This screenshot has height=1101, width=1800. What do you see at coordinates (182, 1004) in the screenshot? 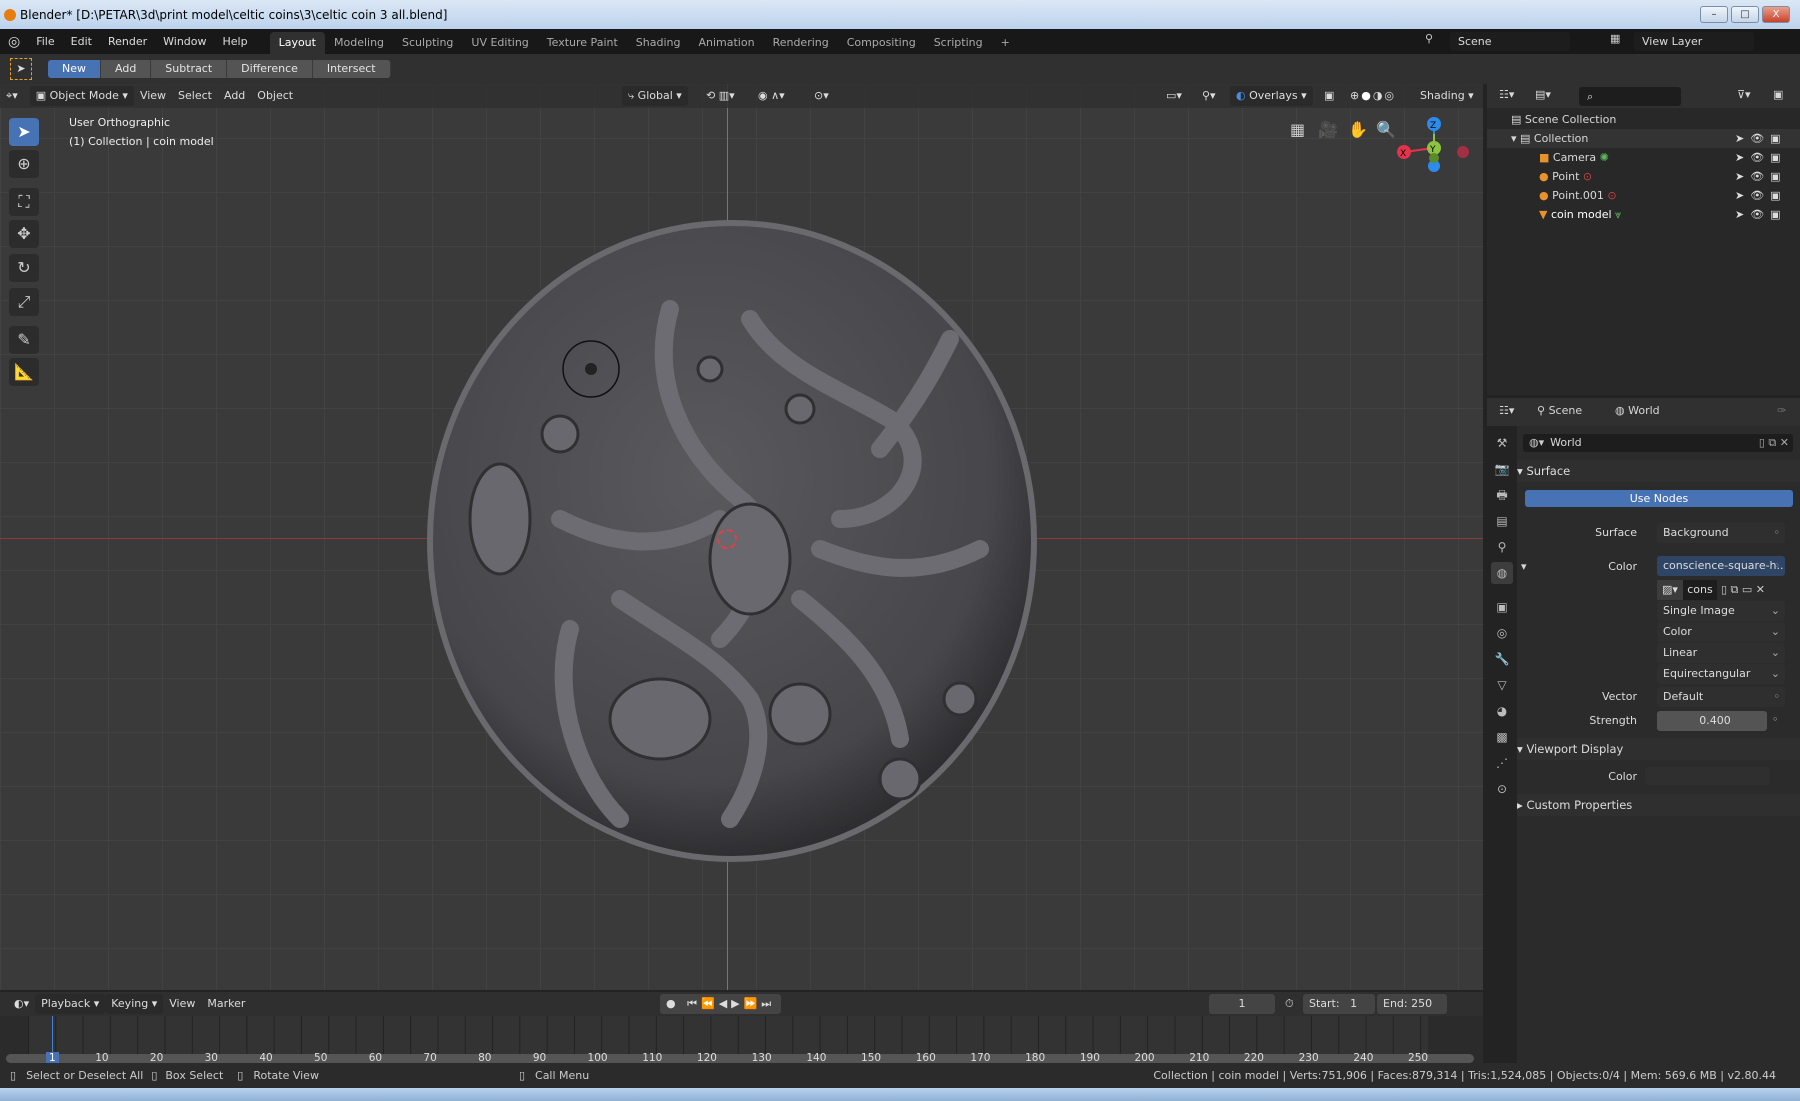
I see `timeline-view-menu: View` at bounding box center [182, 1004].